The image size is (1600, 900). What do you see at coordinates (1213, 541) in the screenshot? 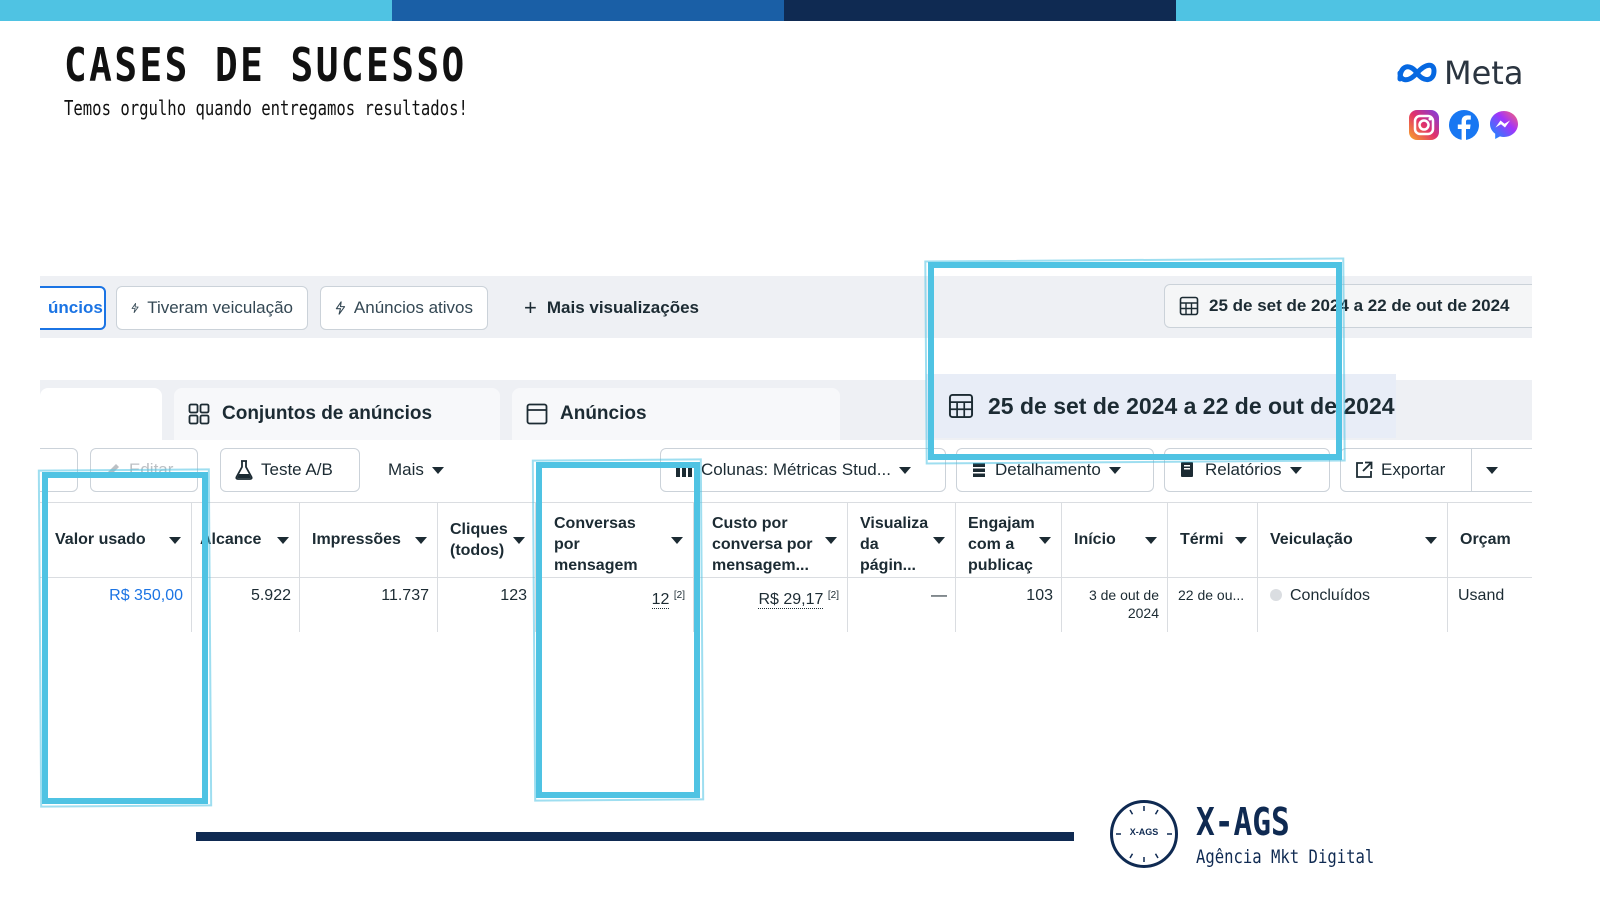
I see `col-end: Térmi` at bounding box center [1213, 541].